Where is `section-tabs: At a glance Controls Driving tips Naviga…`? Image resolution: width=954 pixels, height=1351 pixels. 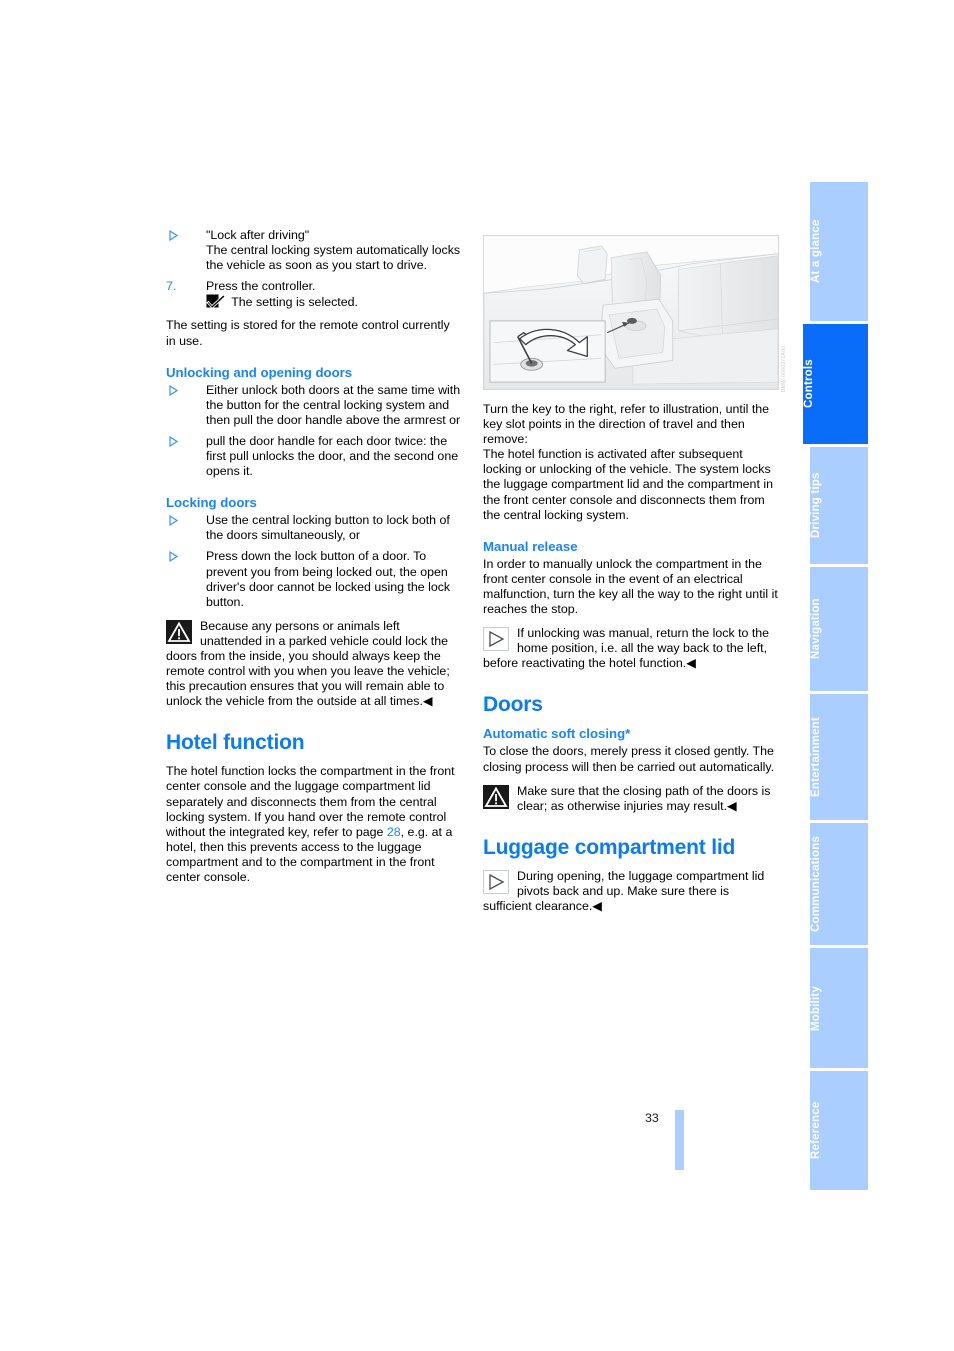
section-tabs: At a glance Controls Driving tips Naviga… is located at coordinates (835, 687).